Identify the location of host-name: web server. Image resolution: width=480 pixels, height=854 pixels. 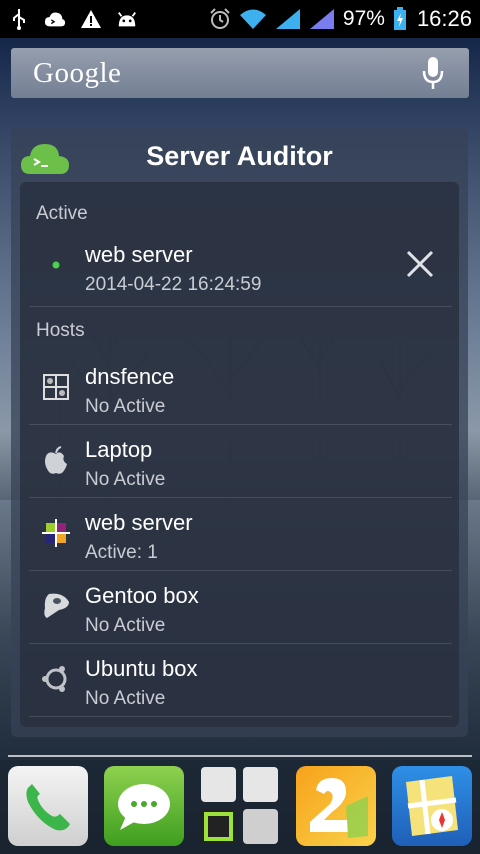
(139, 522).